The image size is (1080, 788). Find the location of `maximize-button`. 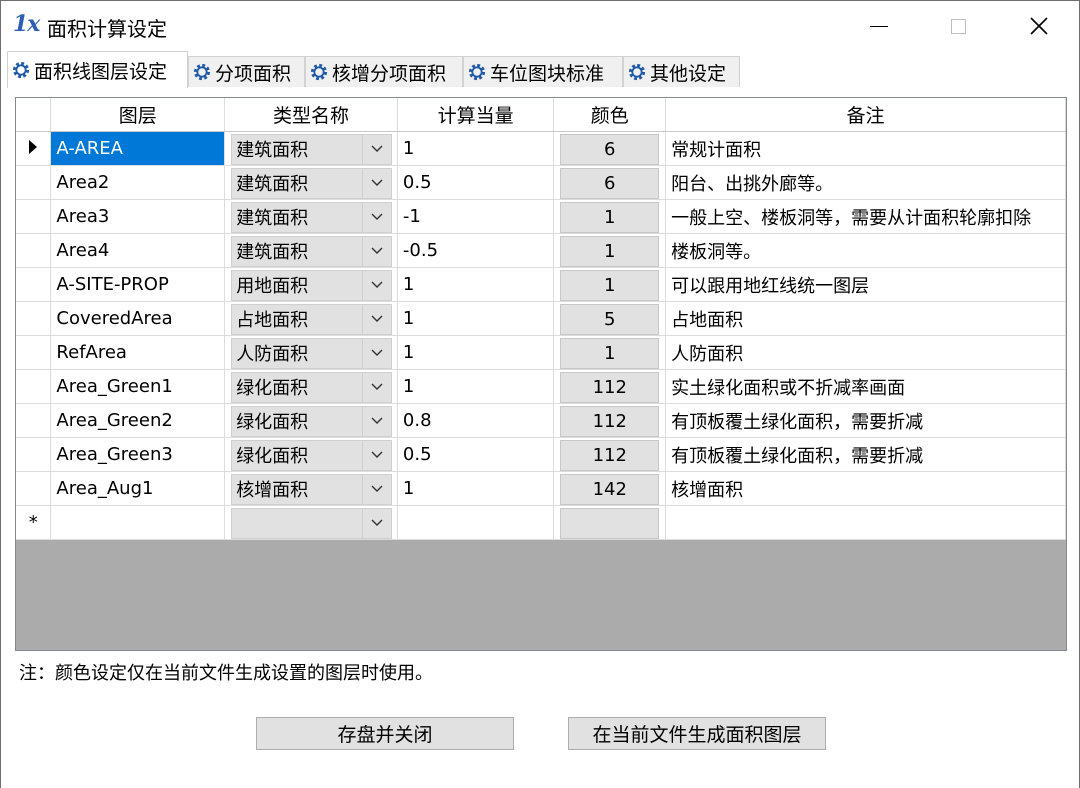

maximize-button is located at coordinates (958, 26).